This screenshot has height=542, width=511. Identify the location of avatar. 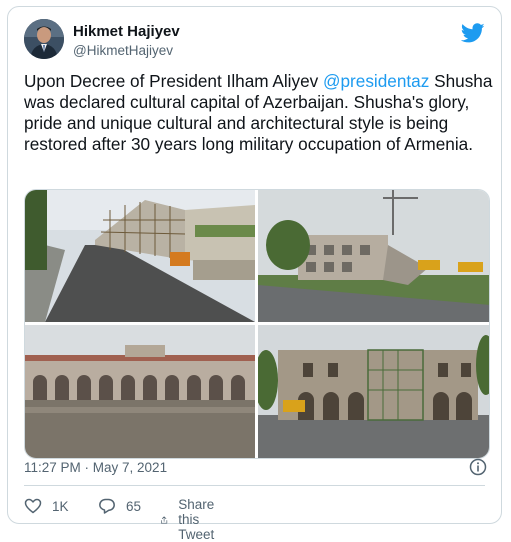
(44, 39).